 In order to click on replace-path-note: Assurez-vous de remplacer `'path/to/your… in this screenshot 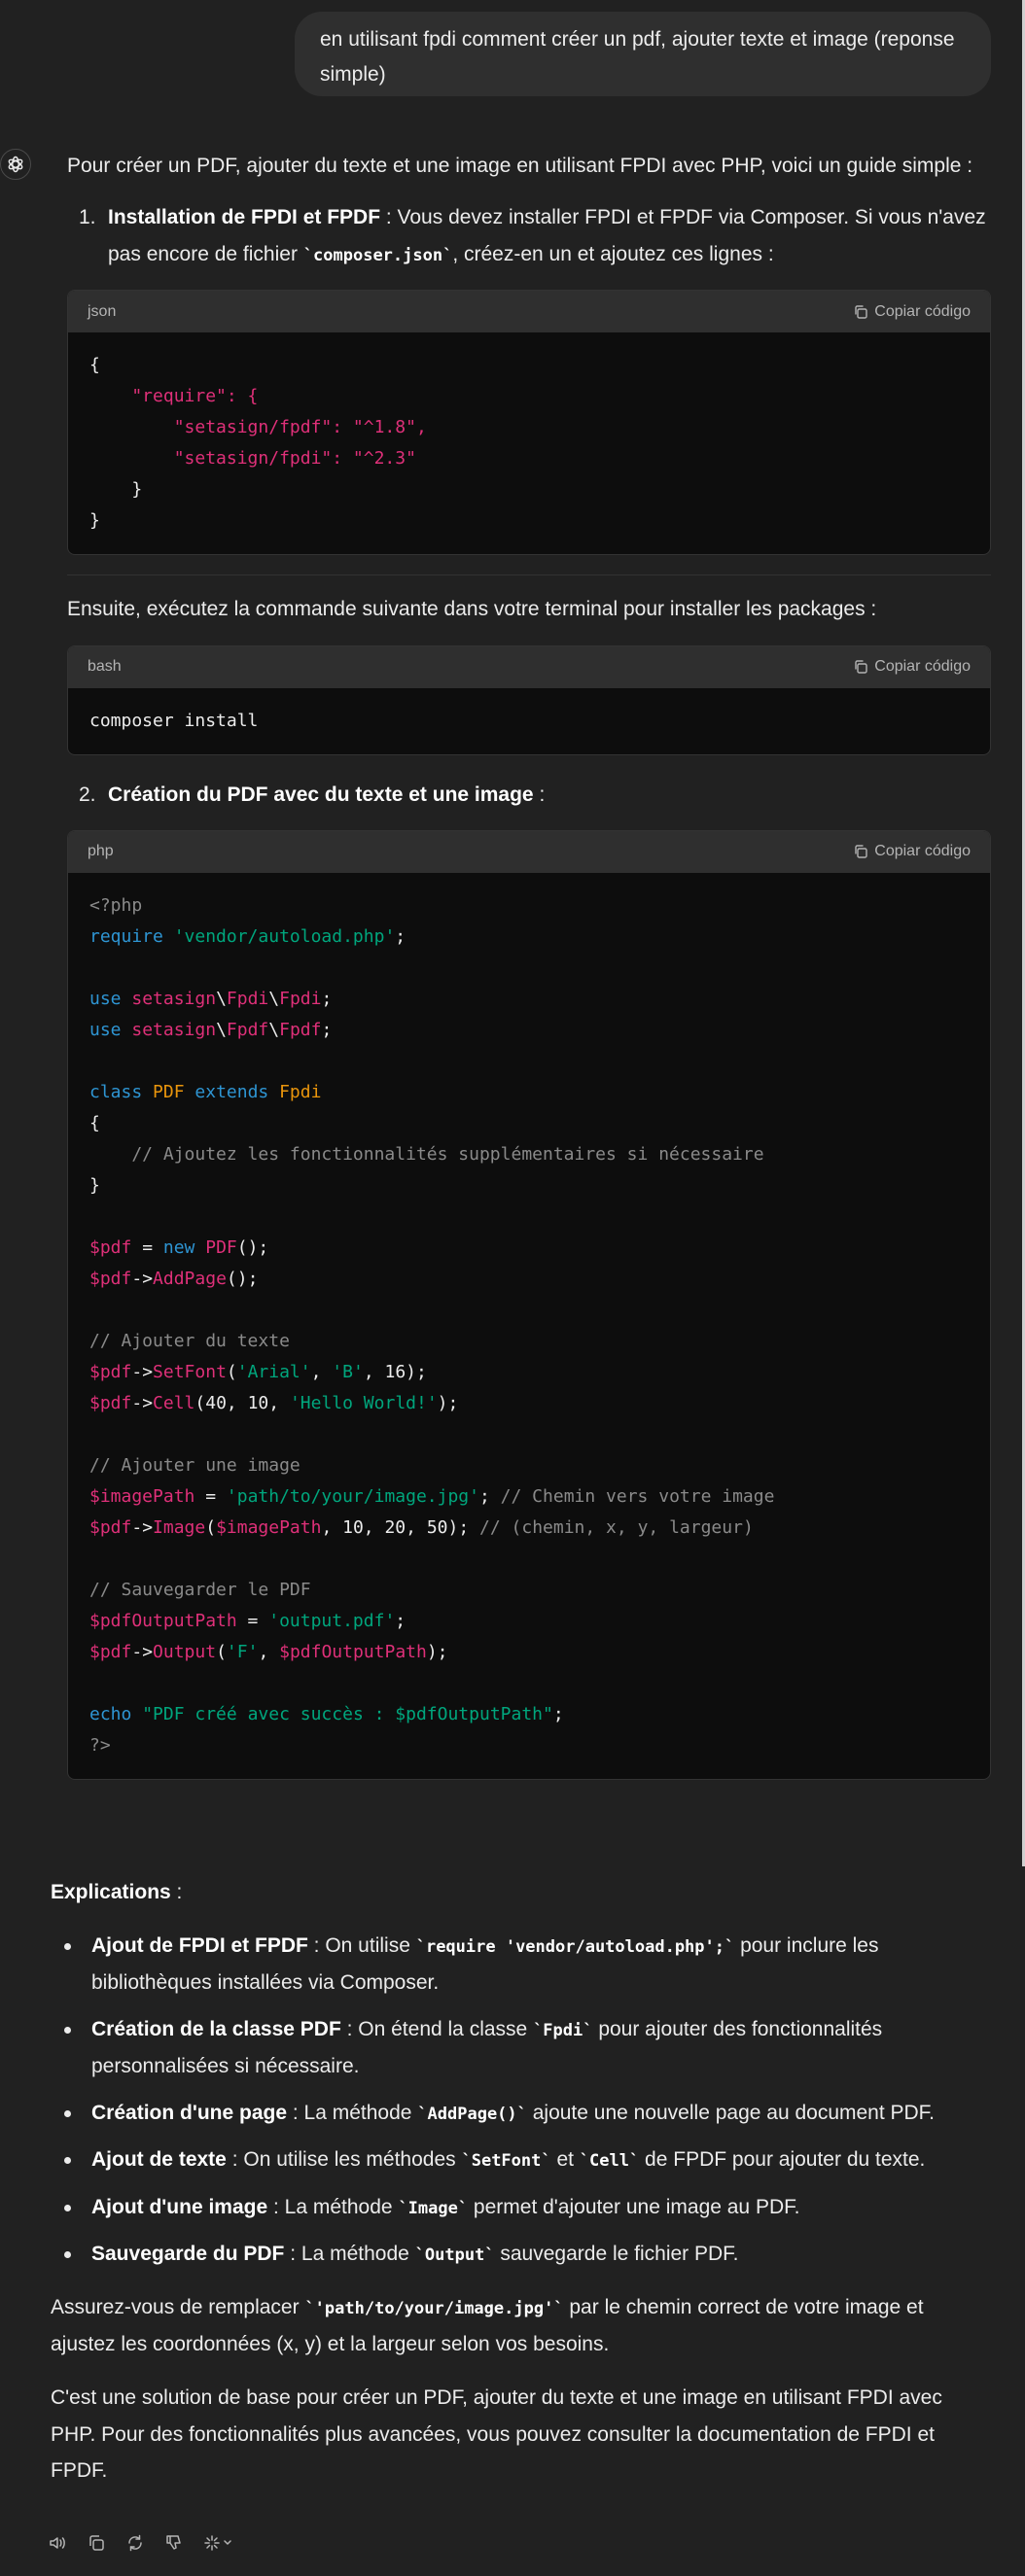, I will do `click(488, 2325)`.